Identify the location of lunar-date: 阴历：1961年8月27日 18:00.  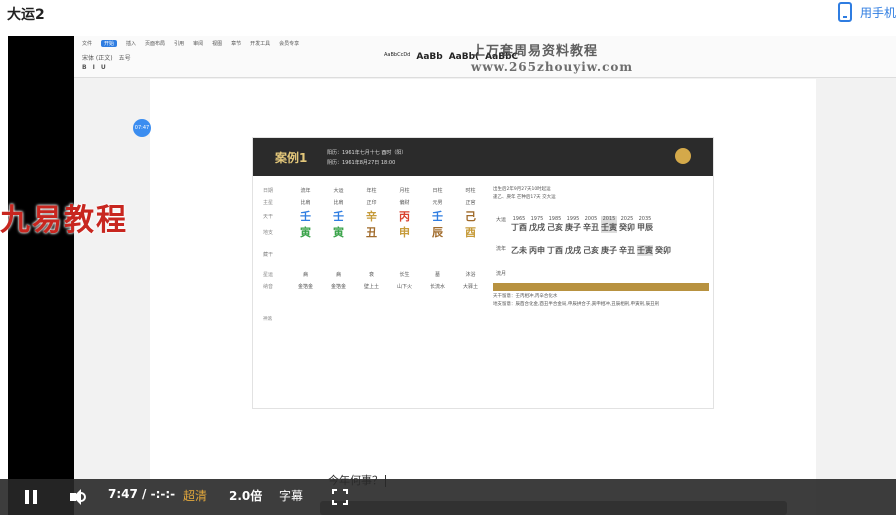
(361, 163).